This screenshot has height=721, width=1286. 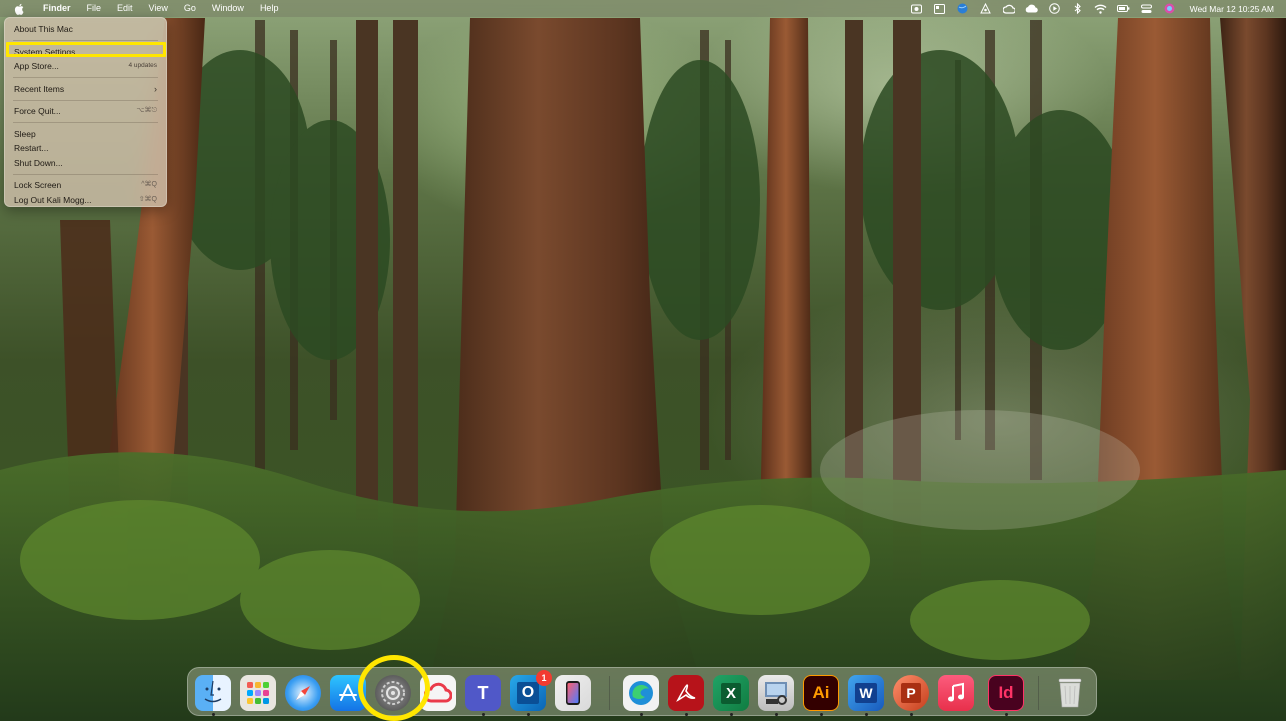 What do you see at coordinates (85, 89) in the screenshot?
I see `menu-item-recent-items: Recent Items ›` at bounding box center [85, 89].